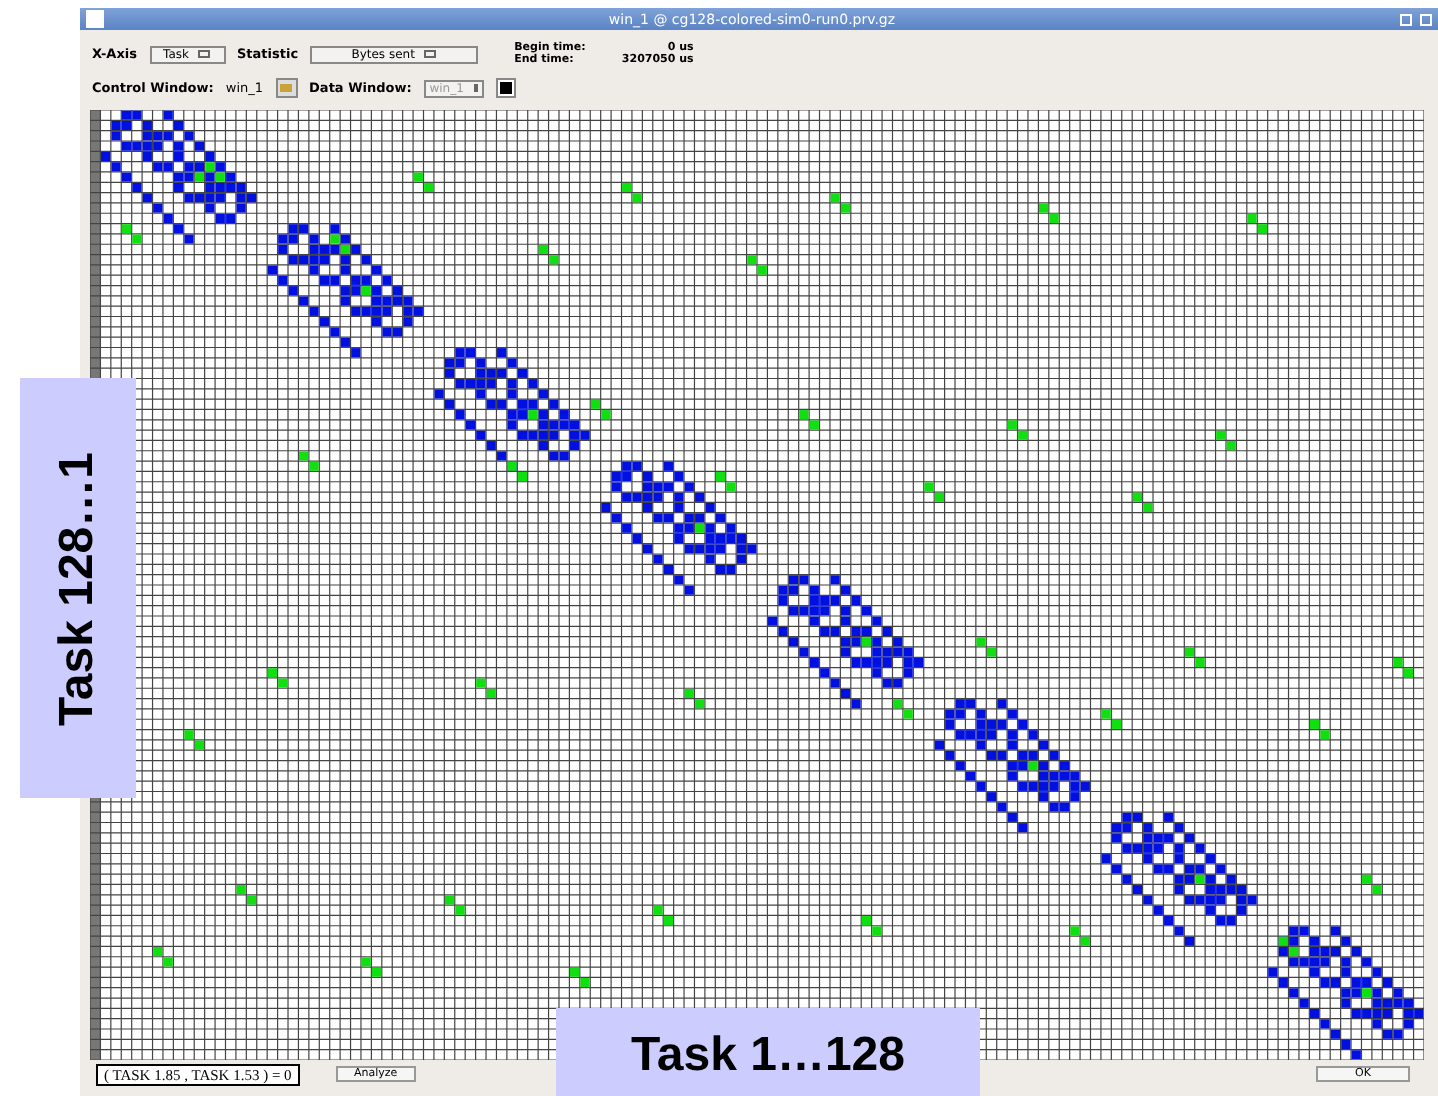 This screenshot has height=1096, width=1438. Describe the element at coordinates (95, 19) in the screenshot. I see `app-icon` at that location.